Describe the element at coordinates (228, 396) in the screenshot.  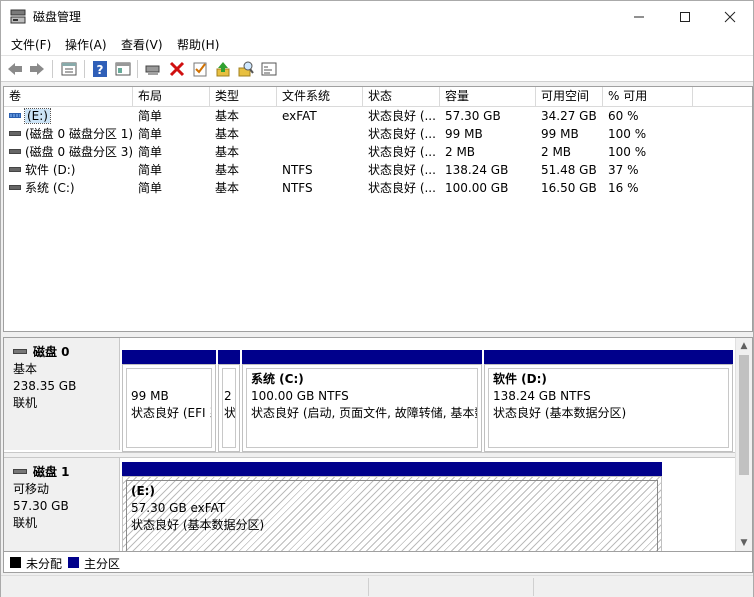
I see `partition-size: 2` at that location.